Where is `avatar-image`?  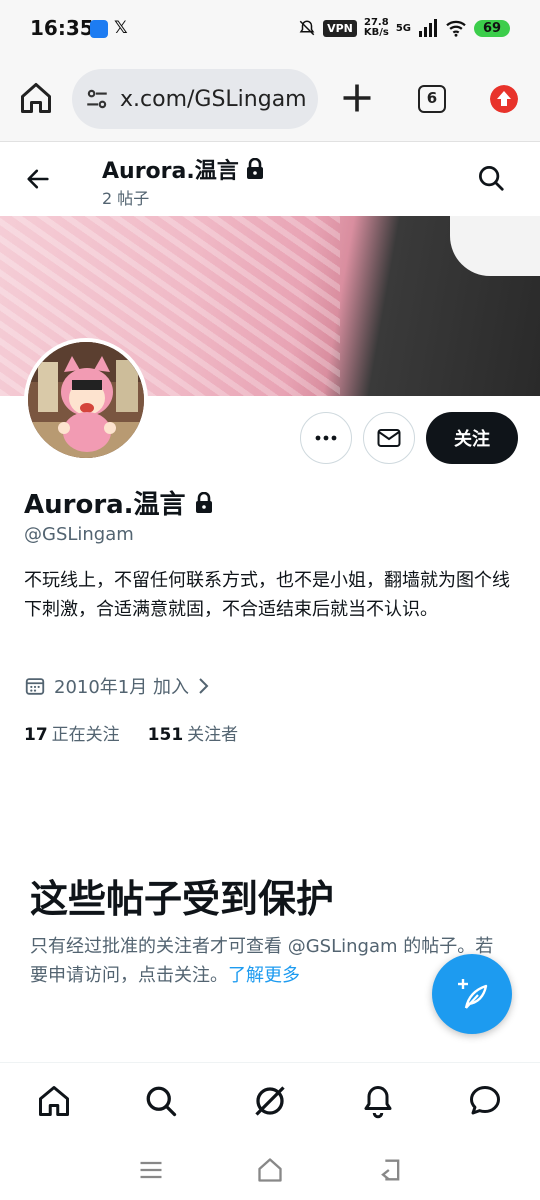
avatar-image is located at coordinates (86, 400).